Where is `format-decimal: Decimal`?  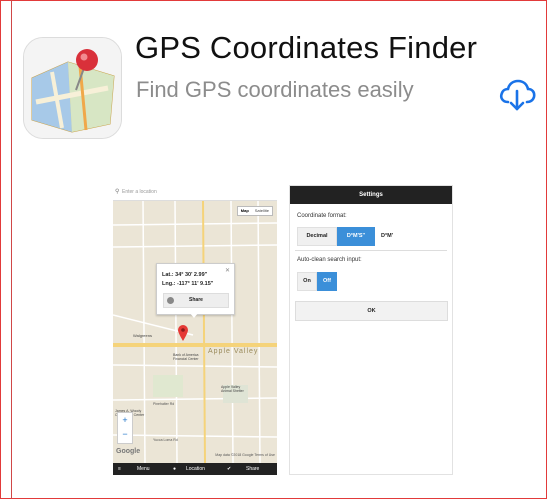 format-decimal: Decimal is located at coordinates (317, 236).